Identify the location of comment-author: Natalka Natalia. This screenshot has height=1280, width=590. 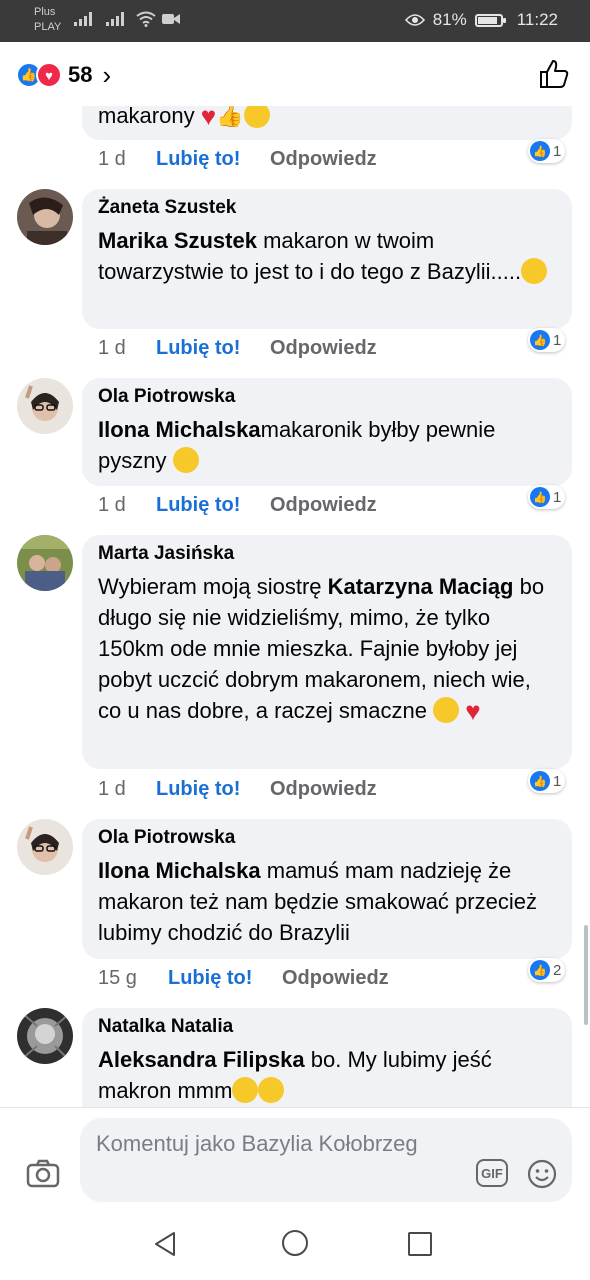
(327, 1027).